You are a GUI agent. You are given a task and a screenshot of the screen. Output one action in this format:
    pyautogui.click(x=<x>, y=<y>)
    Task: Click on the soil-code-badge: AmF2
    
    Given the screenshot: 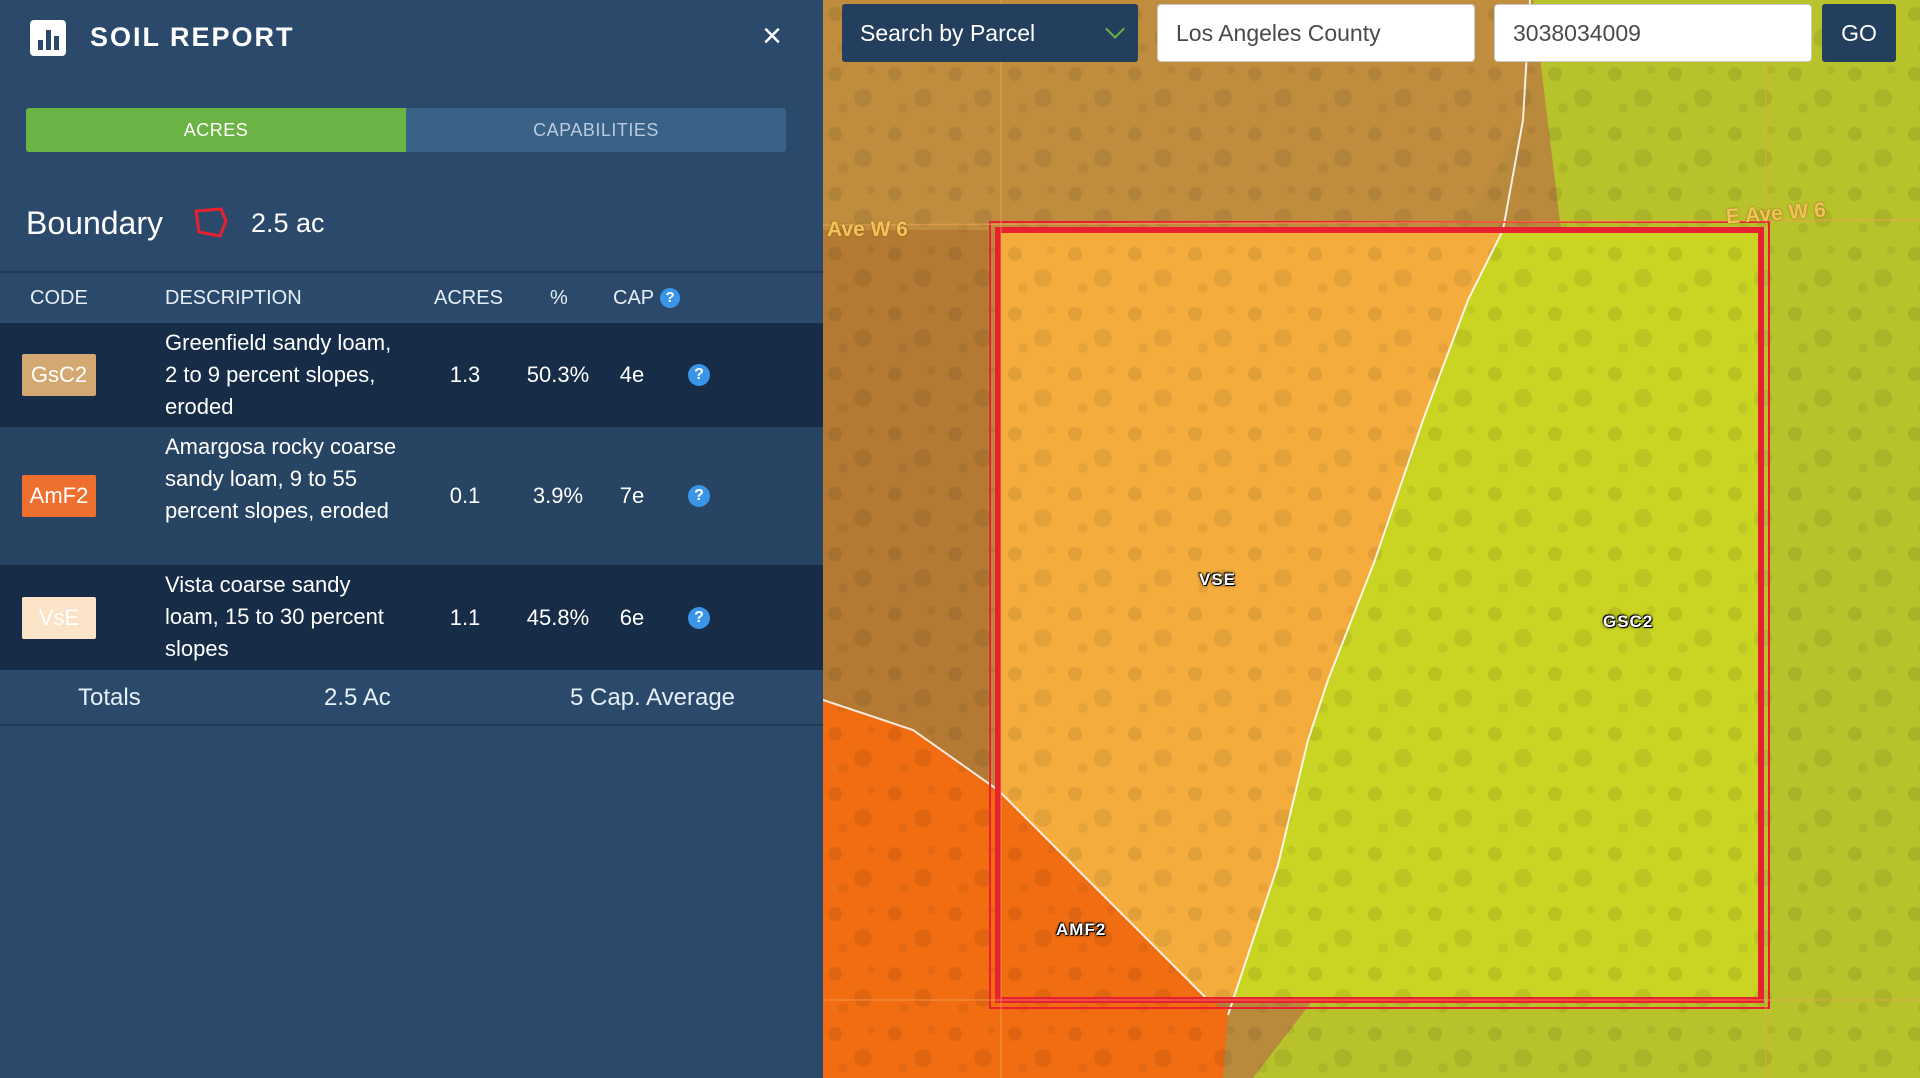 What is the action you would take?
    pyautogui.click(x=59, y=496)
    